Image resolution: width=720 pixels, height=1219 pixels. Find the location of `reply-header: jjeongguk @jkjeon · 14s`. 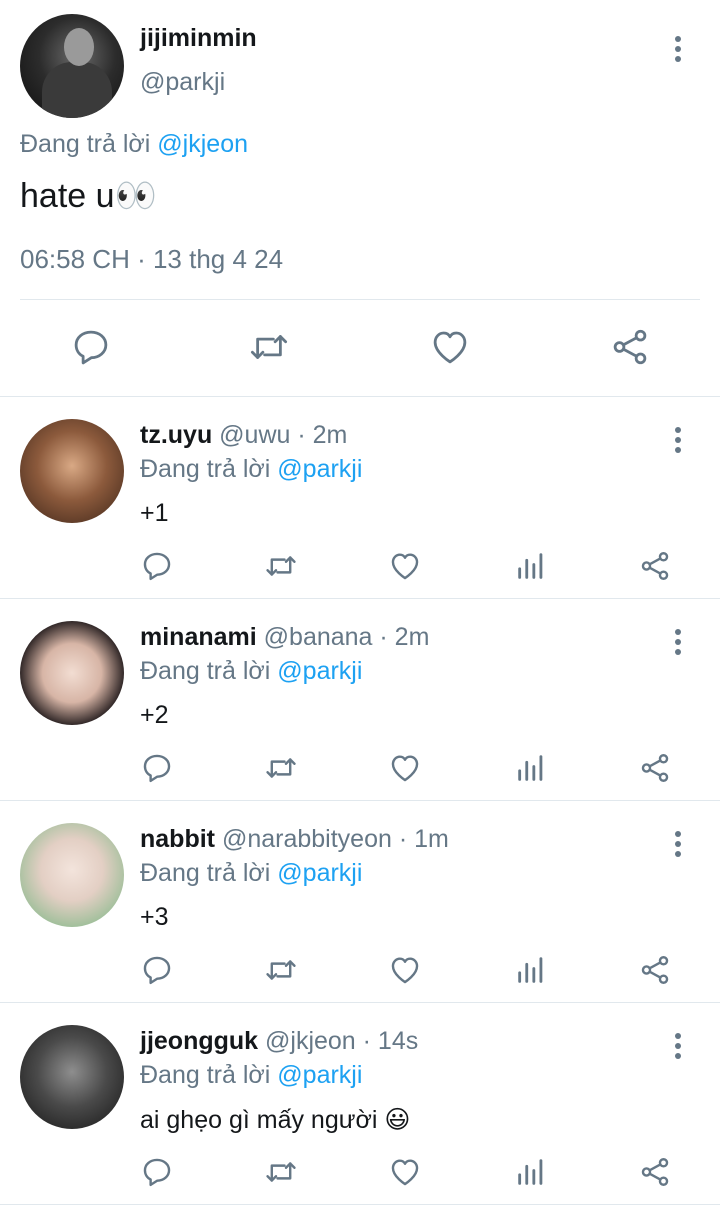

reply-header: jjeongguk @jkjeon · 14s is located at coordinates (279, 1041).